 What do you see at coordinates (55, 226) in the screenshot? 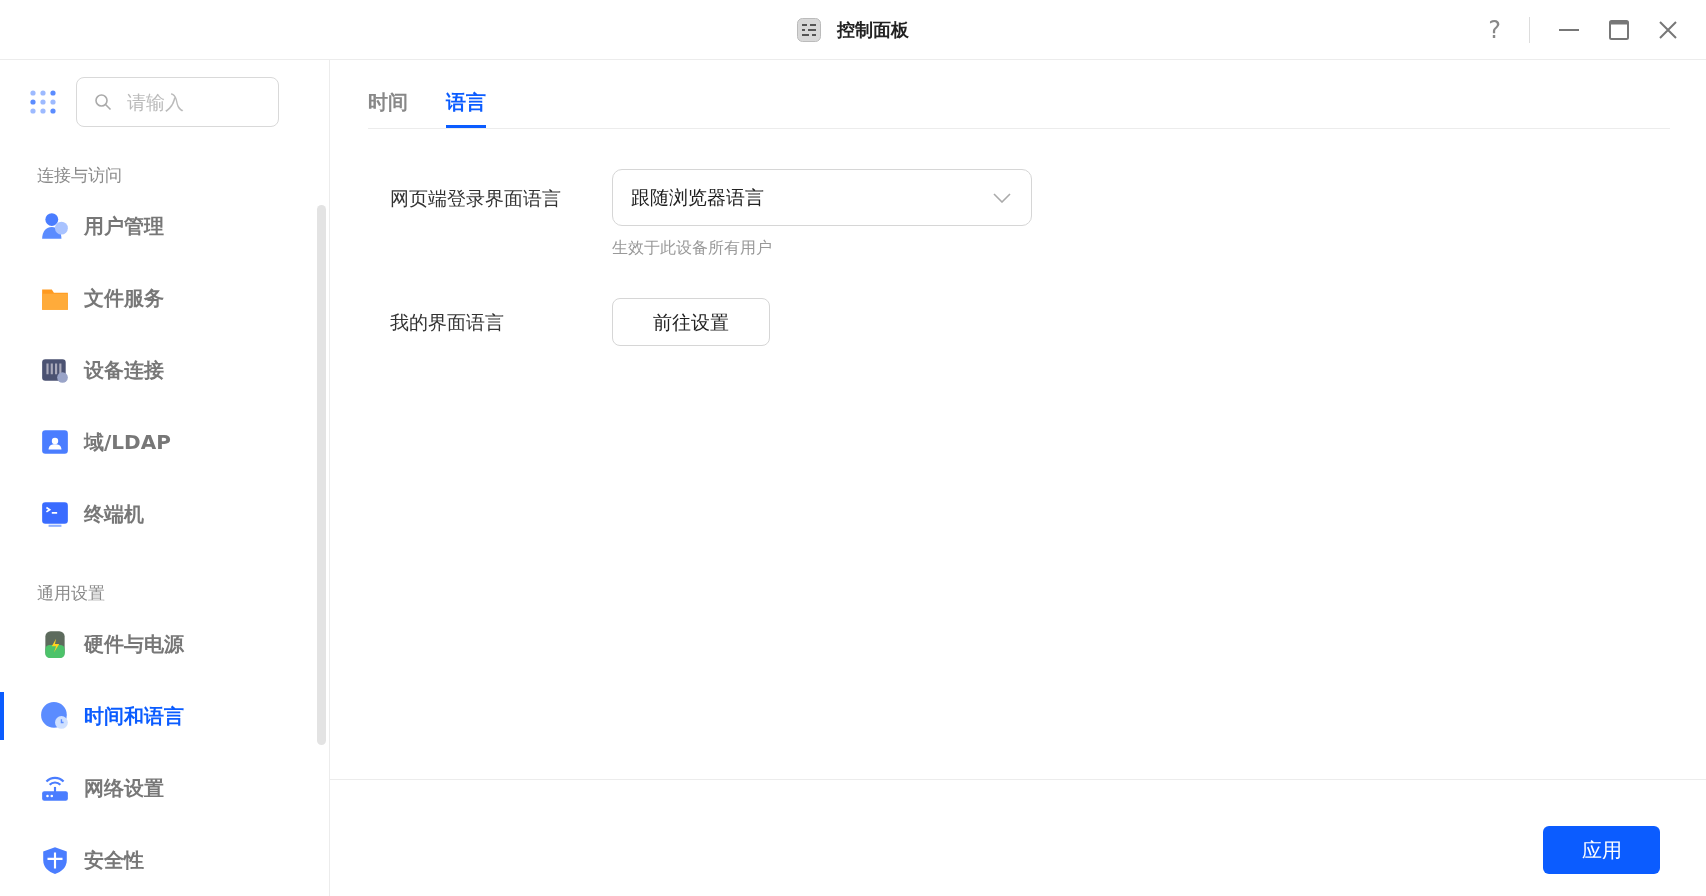
I see `user-group-icon` at bounding box center [55, 226].